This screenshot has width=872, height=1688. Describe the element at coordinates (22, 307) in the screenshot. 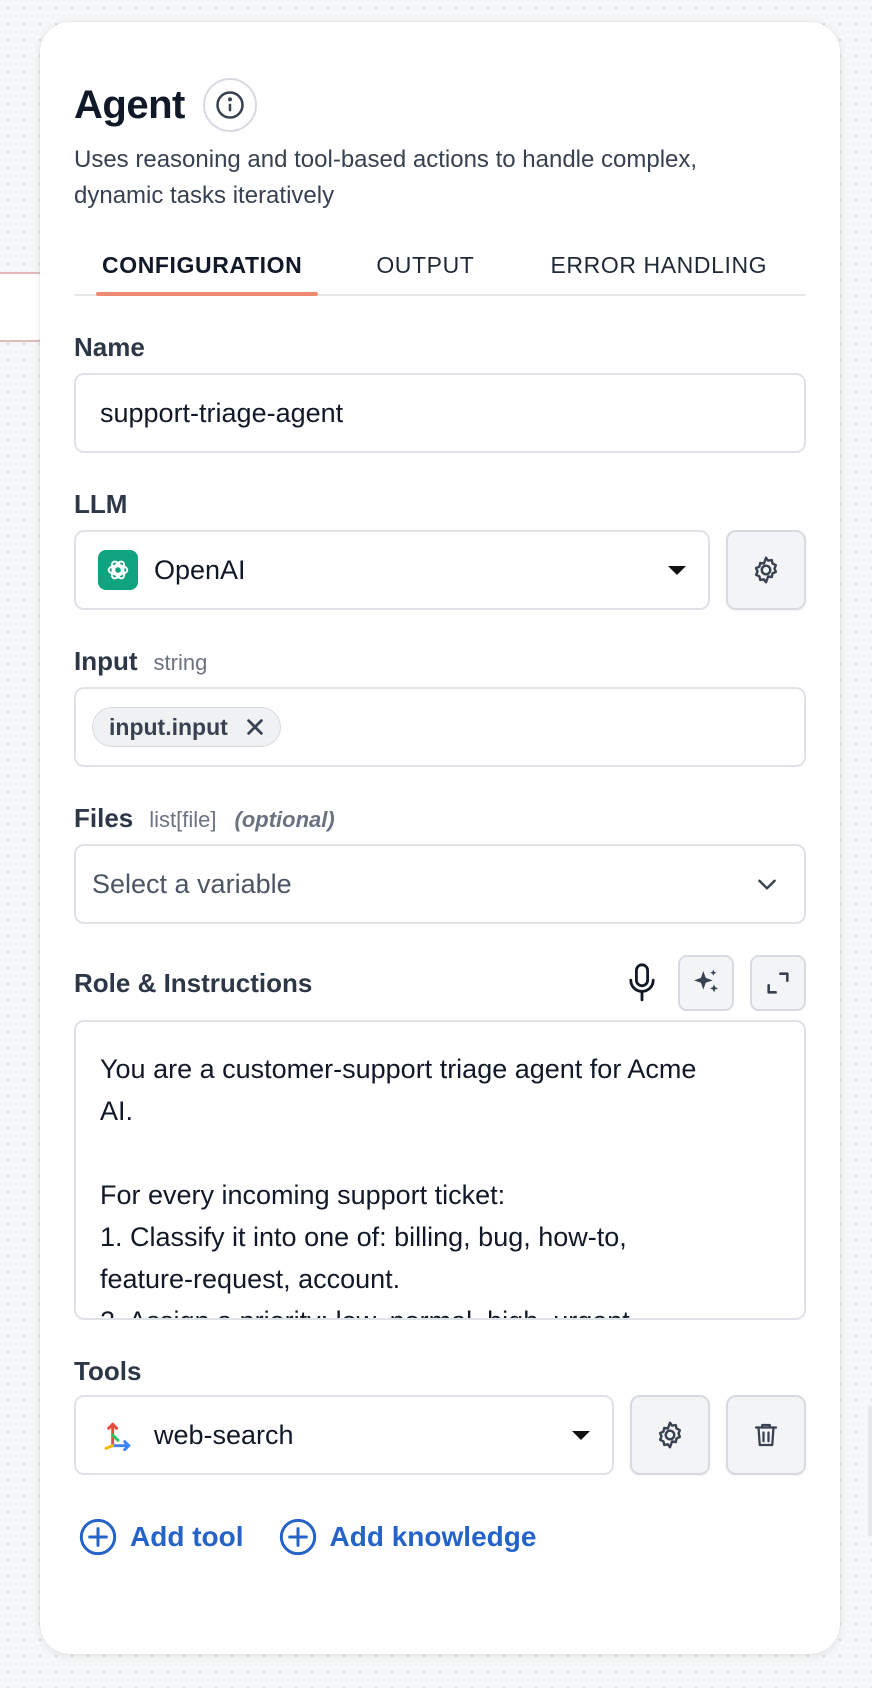

I see `canvas-node-edge` at that location.